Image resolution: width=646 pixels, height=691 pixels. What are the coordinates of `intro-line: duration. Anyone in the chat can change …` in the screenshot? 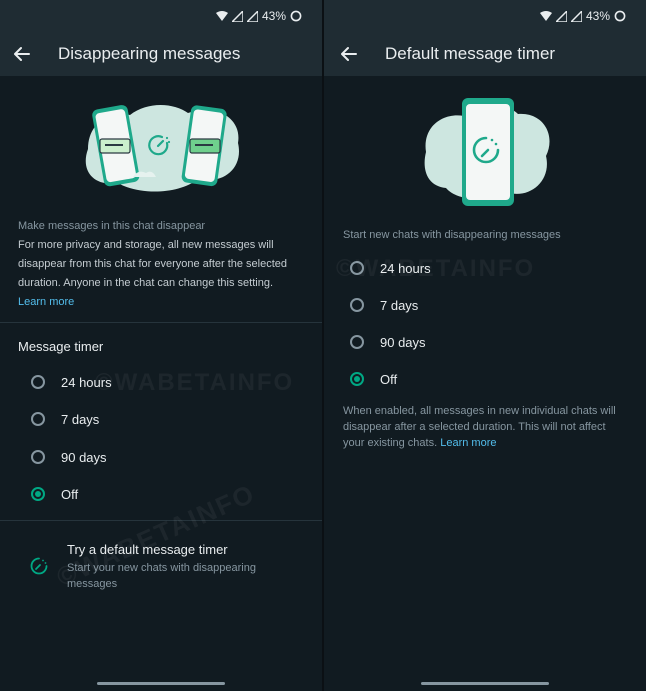 It's located at (146, 283).